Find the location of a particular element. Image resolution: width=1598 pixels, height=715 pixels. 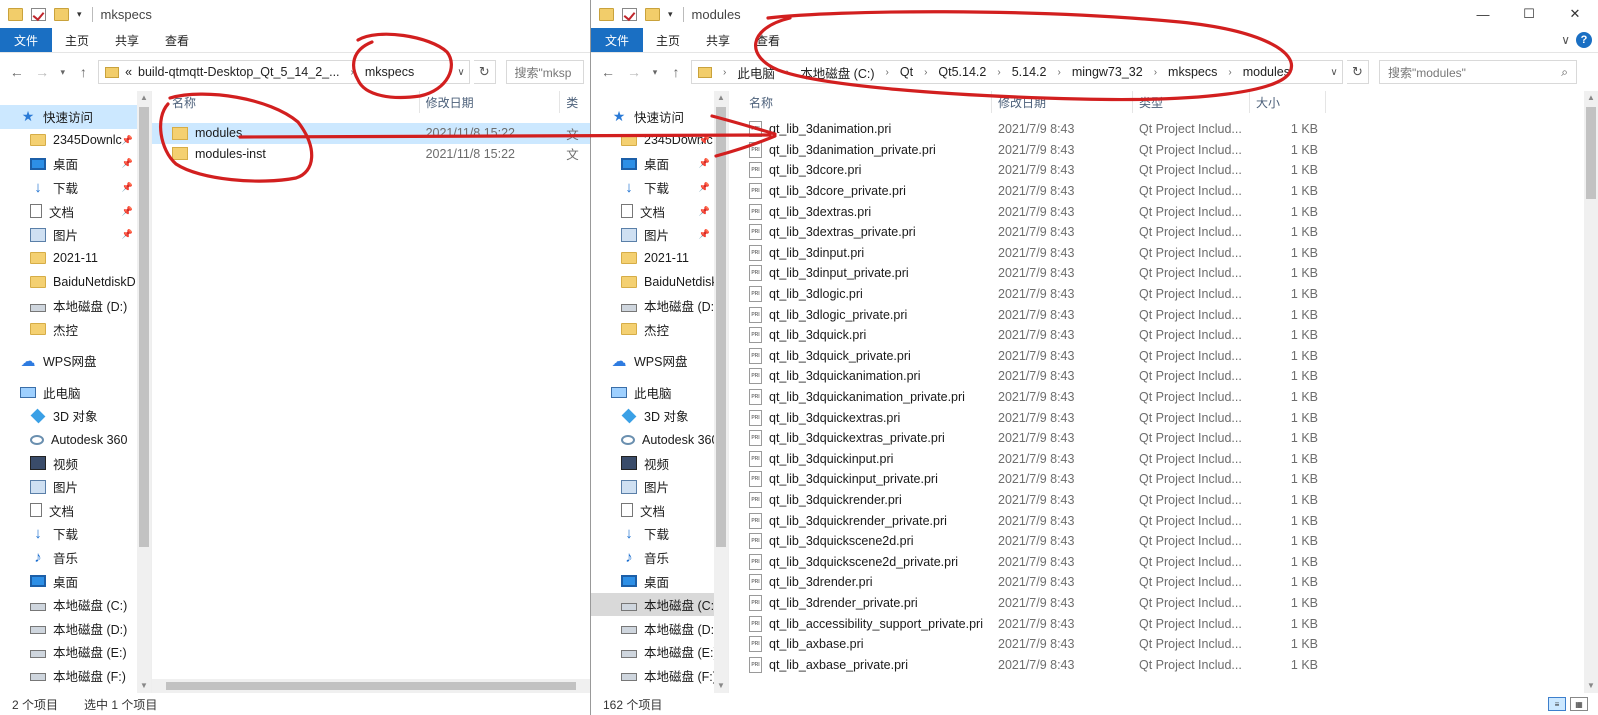

folder-icon is located at coordinates (606, 14).